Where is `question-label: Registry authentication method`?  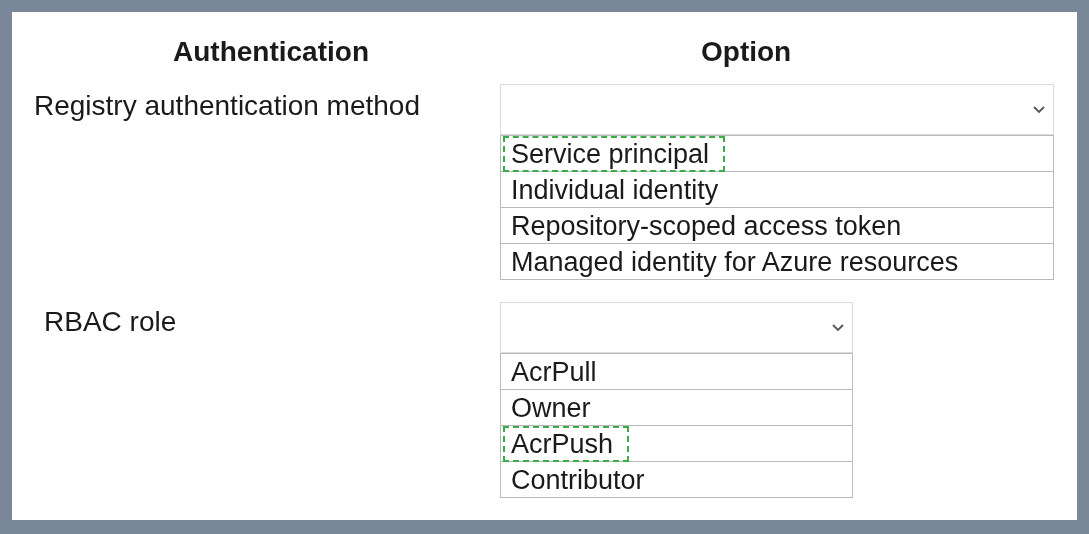 question-label: Registry authentication method is located at coordinates (226, 104).